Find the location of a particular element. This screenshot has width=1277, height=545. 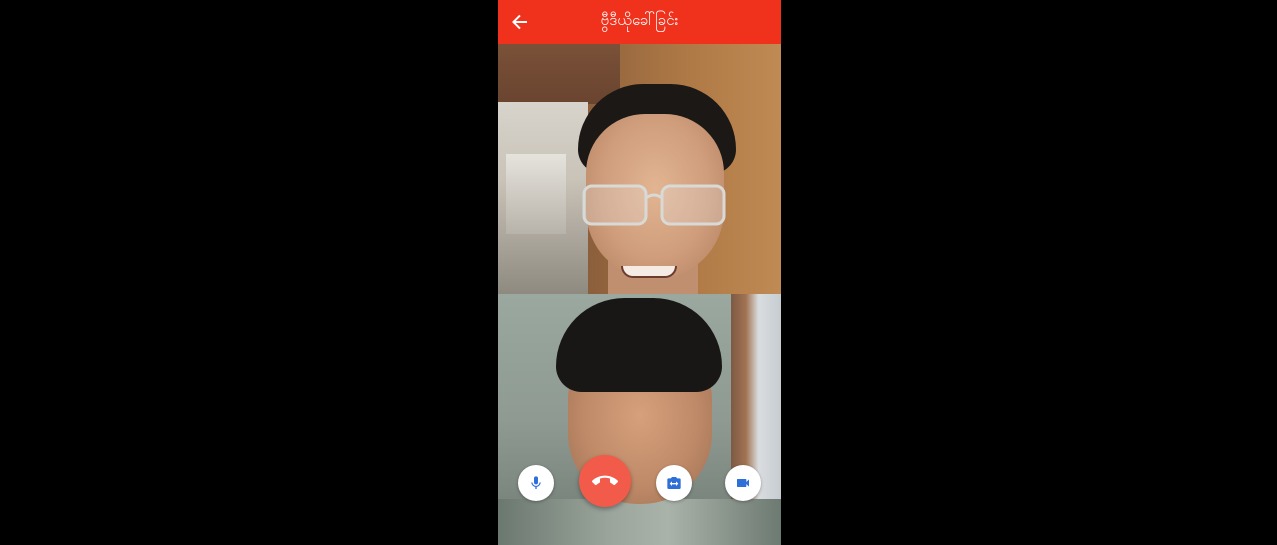

remote-video-feed is located at coordinates (639, 169).